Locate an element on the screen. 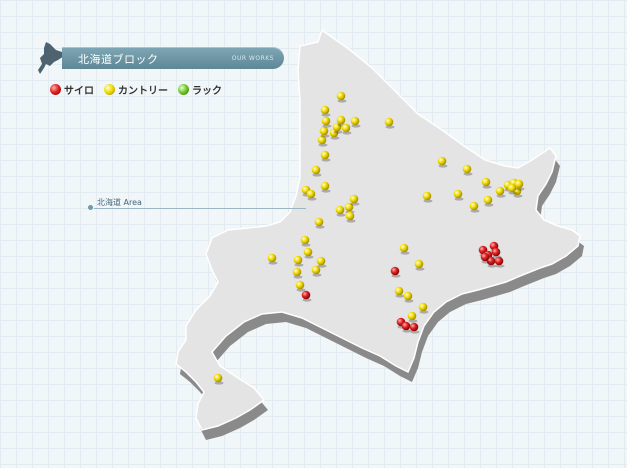 This screenshot has width=627, height=468. legend-label-country: カントリー is located at coordinates (143, 91).